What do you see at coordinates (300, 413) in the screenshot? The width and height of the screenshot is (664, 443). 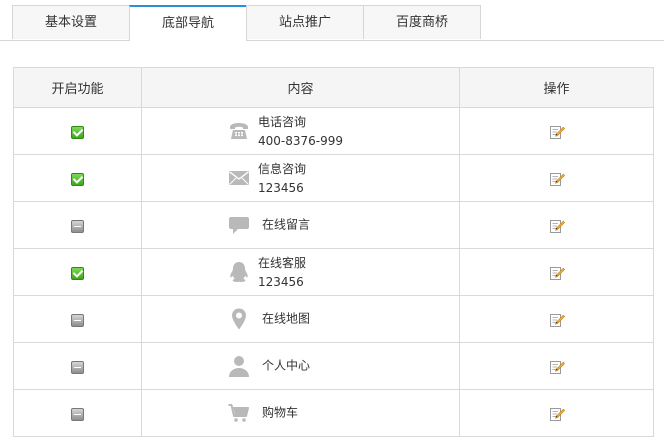 I see `content-cell: 购物车` at bounding box center [300, 413].